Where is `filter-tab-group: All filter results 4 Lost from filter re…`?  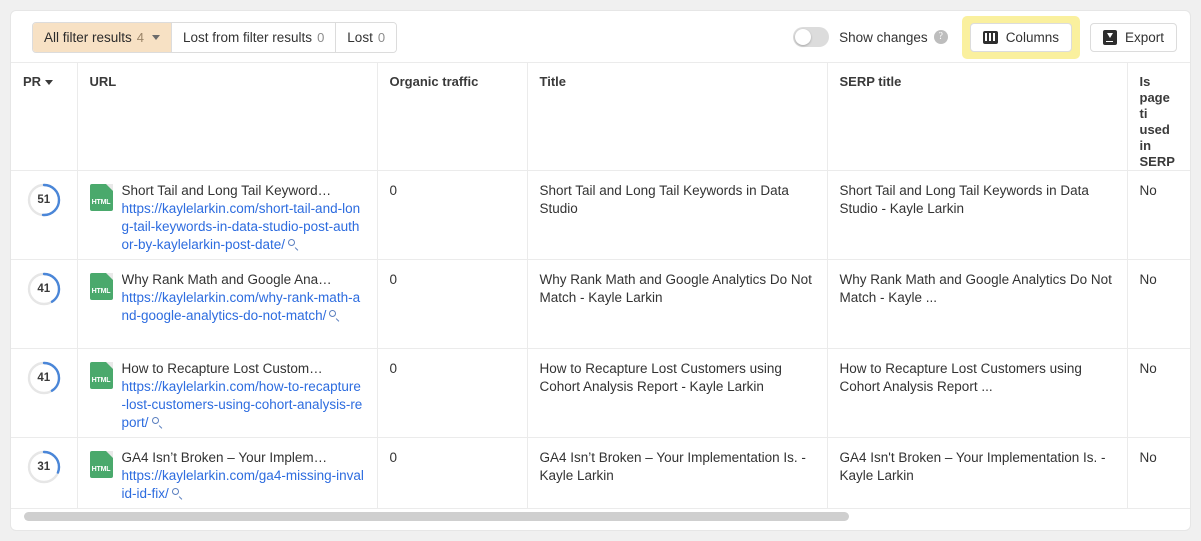
filter-tab-group: All filter results 4 Lost from filter re… is located at coordinates (215, 37).